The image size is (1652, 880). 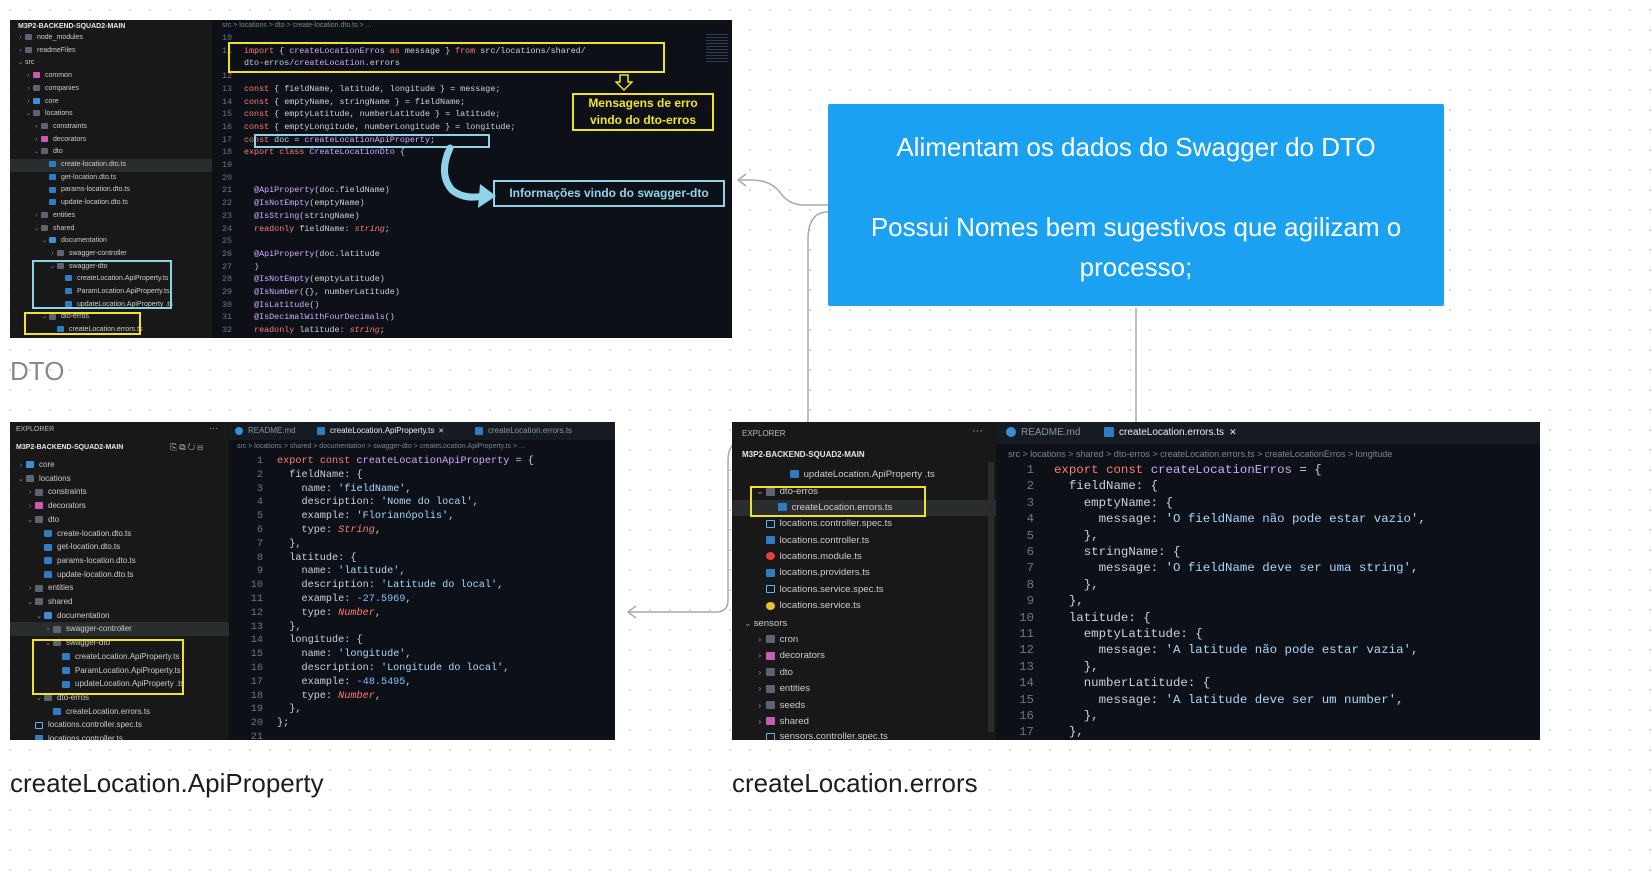 I want to click on tree-item: sensors.controller.spec.ts, so click(x=821, y=734).